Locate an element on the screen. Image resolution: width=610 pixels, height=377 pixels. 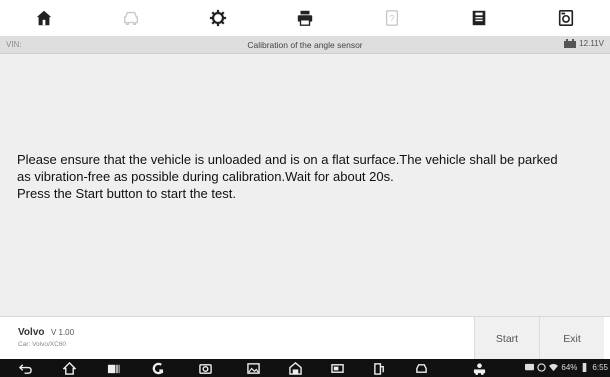
car-battery-icon is located at coordinates (570, 43).